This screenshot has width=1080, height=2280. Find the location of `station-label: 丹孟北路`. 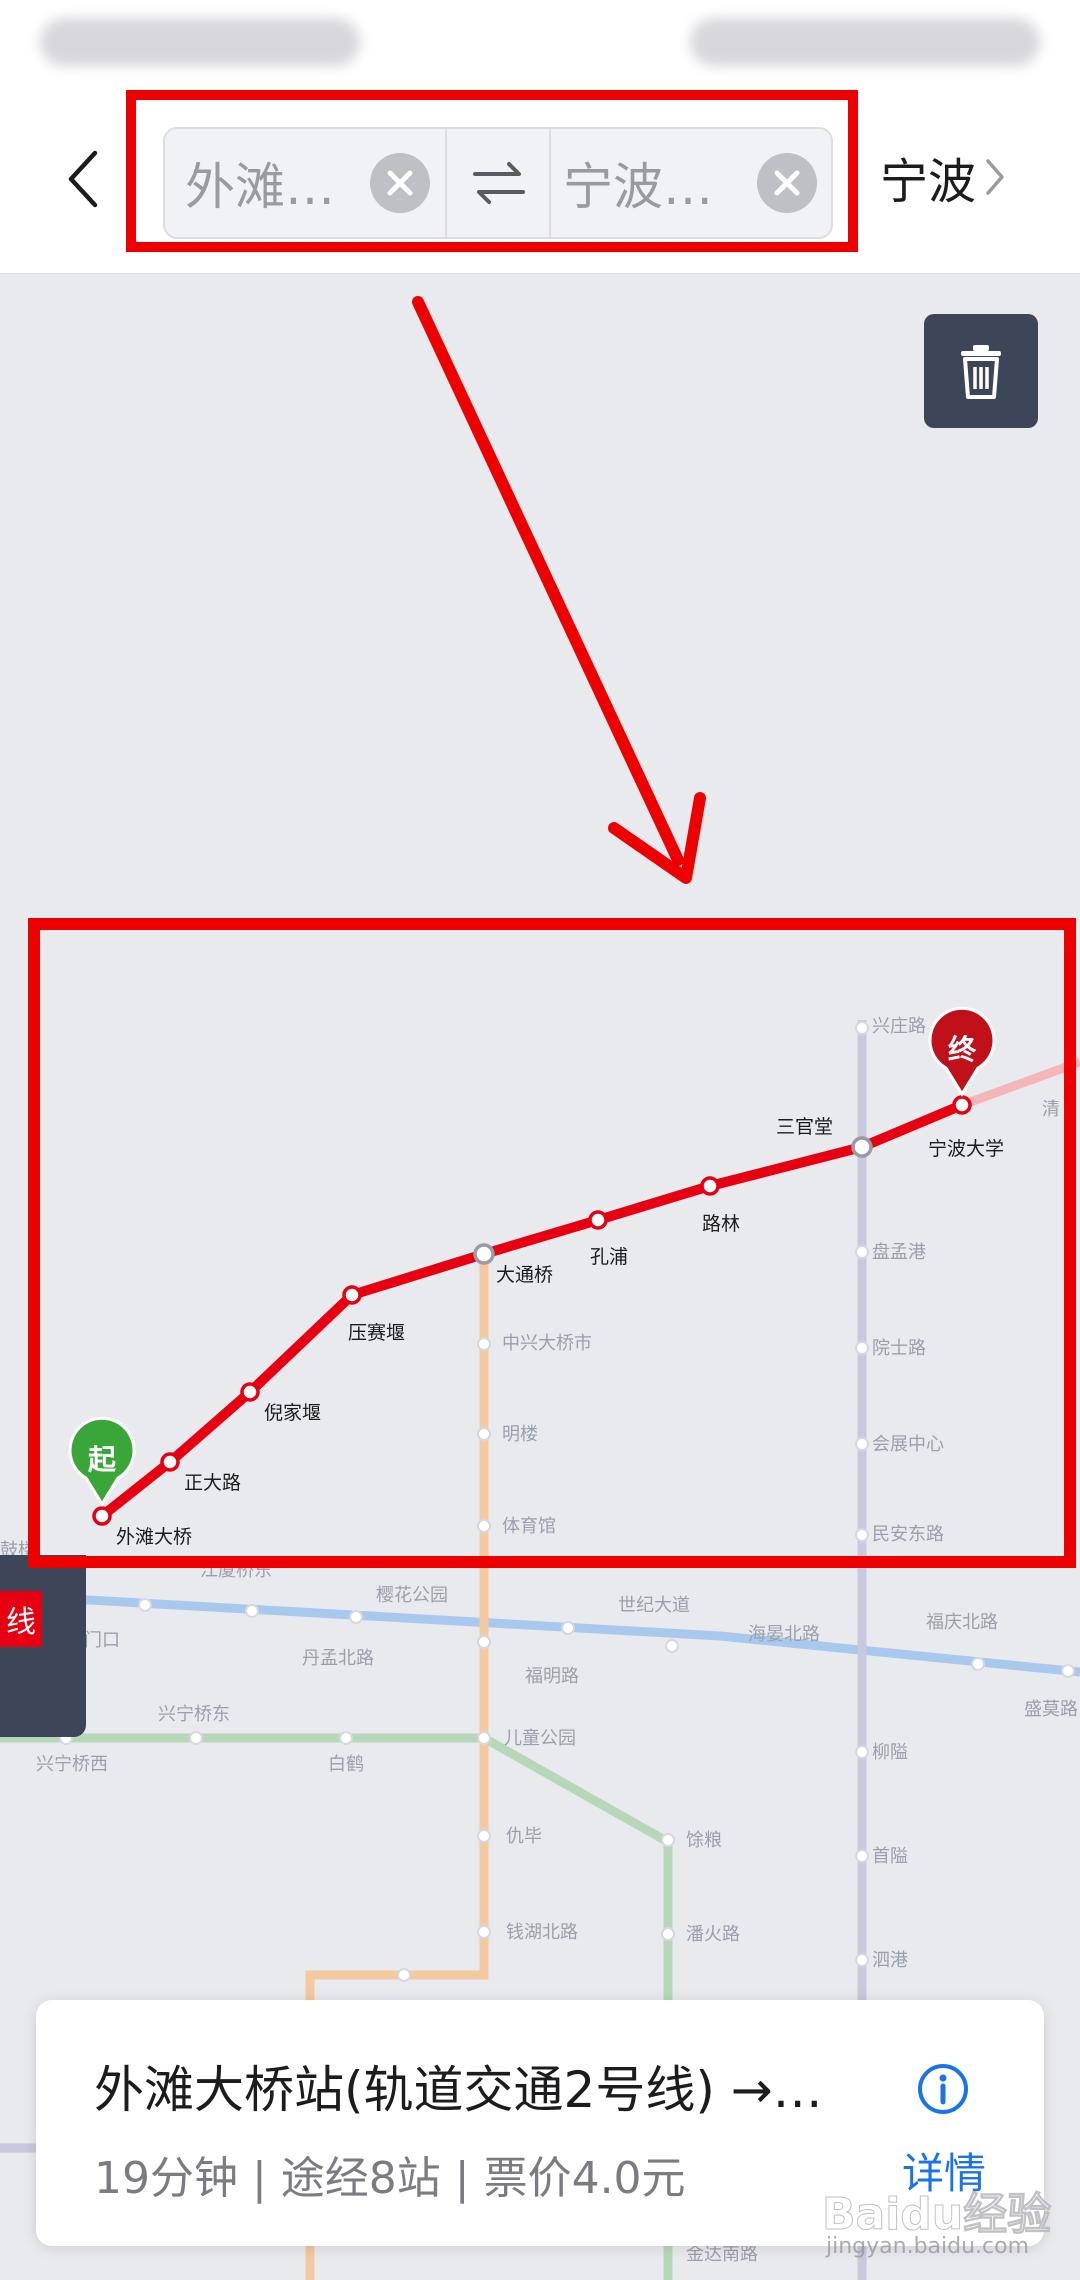

station-label: 丹孟北路 is located at coordinates (338, 1658).